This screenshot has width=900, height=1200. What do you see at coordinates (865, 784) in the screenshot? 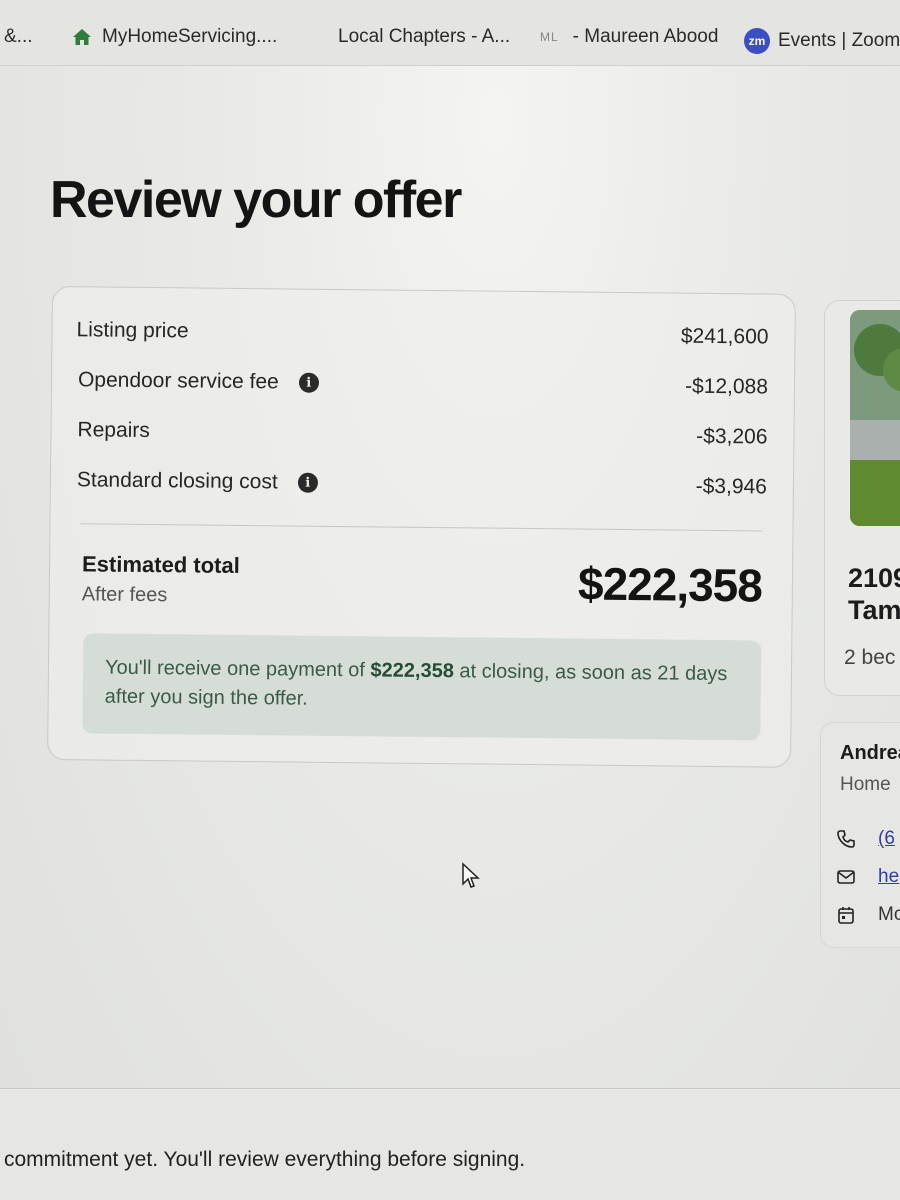
I see `agent-role: Home` at bounding box center [865, 784].